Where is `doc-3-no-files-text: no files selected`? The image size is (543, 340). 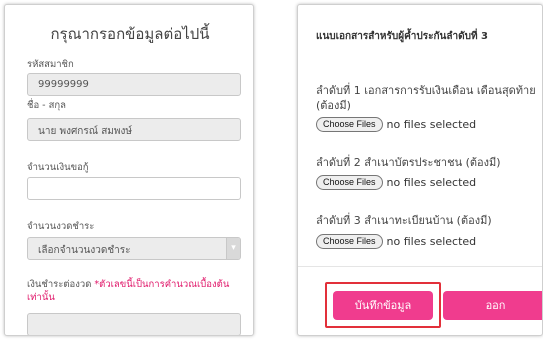 doc-3-no-files-text: no files selected is located at coordinates (431, 241).